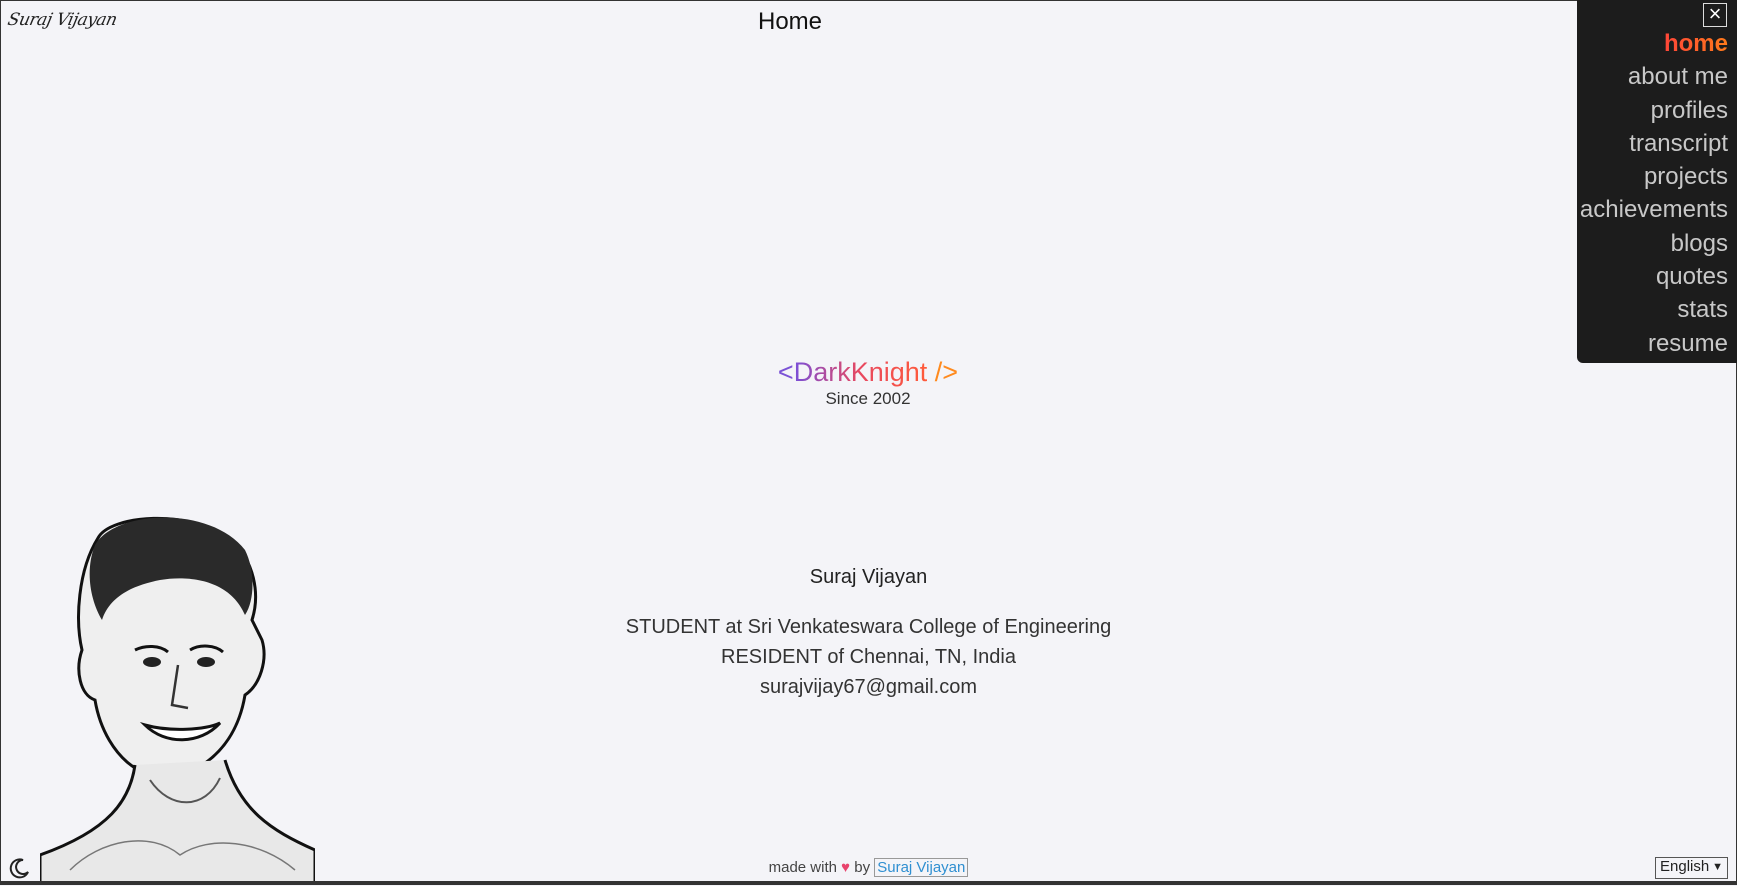  Describe the element at coordinates (846, 867) in the screenshot. I see `heart-icon: ♥` at that location.